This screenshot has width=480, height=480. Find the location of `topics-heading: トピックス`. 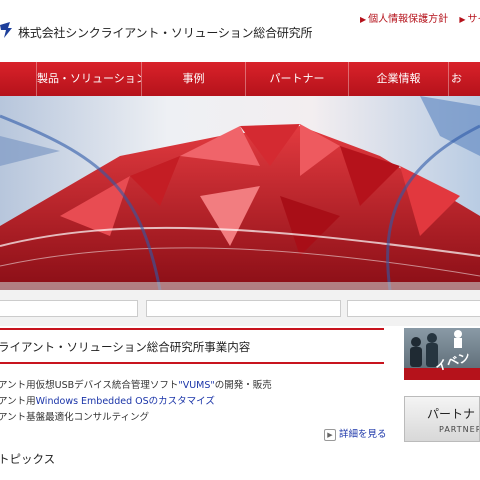

topics-heading: トピックス is located at coordinates (28, 459).